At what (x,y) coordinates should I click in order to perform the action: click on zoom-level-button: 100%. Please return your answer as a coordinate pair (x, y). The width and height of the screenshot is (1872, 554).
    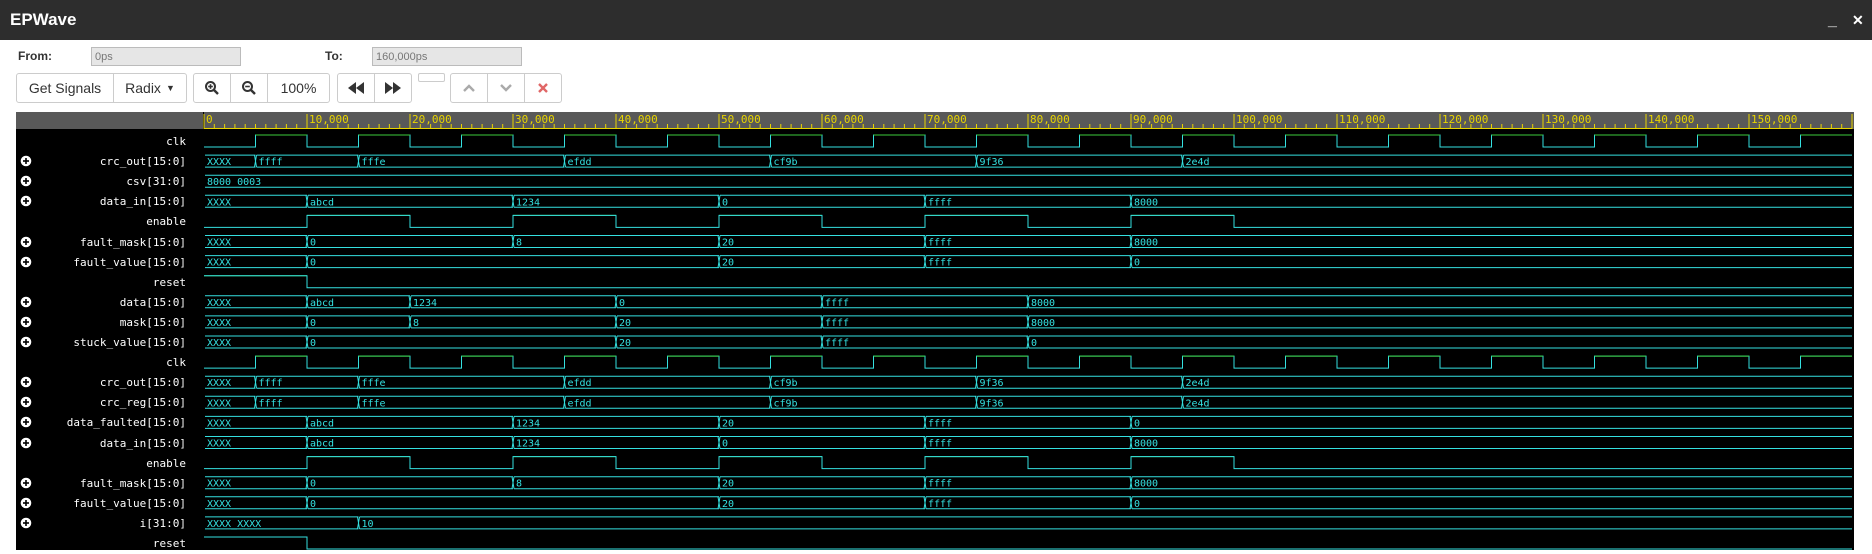
    Looking at the image, I should click on (298, 88).